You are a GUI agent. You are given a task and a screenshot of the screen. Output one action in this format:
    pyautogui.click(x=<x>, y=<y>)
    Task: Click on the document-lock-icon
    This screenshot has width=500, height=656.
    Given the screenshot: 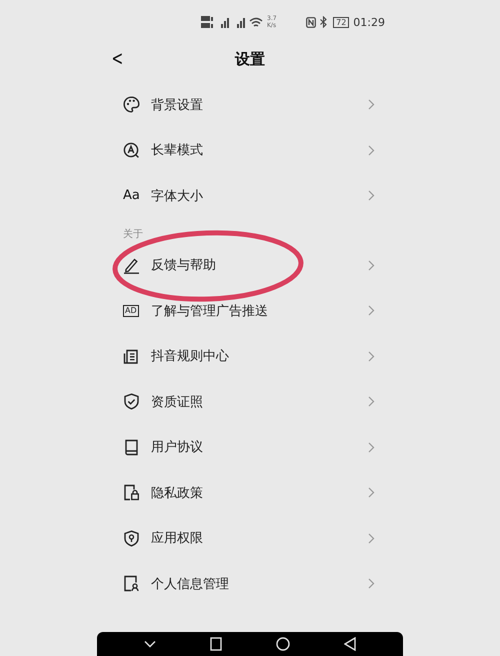 What is the action you would take?
    pyautogui.click(x=131, y=493)
    